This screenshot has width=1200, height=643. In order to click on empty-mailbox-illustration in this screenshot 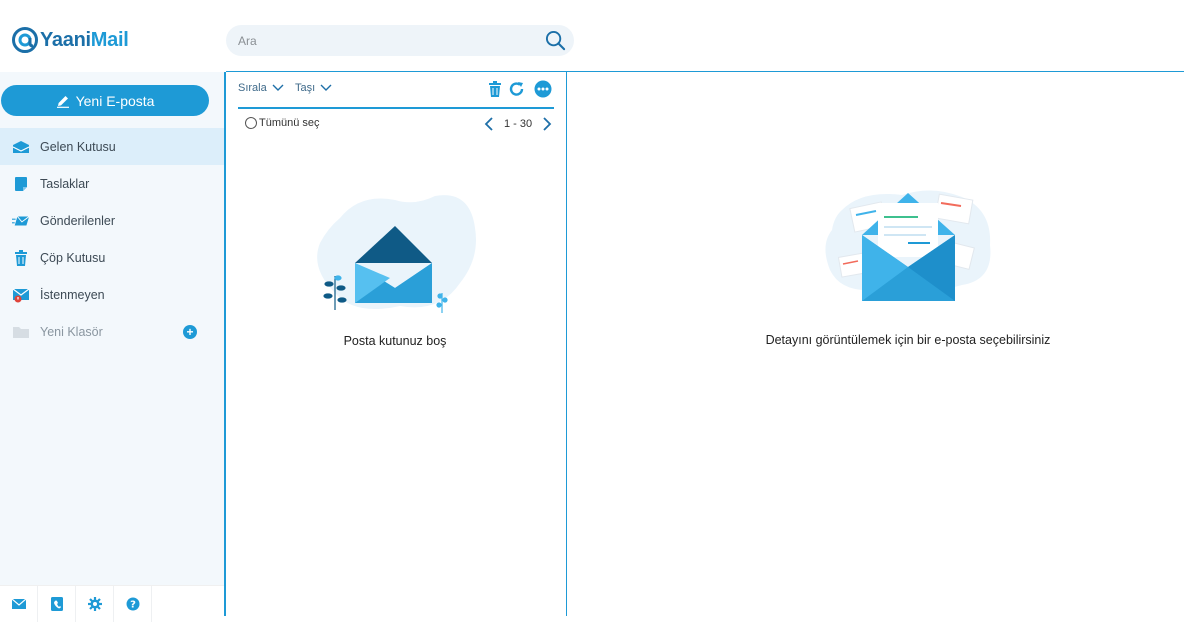, I will do `click(396, 254)`.